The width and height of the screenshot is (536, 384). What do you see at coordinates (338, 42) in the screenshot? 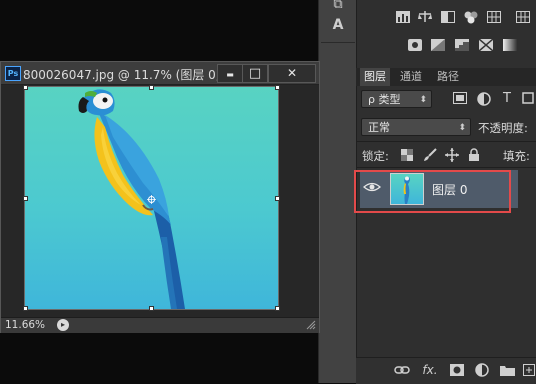
I see `tool-divider` at bounding box center [338, 42].